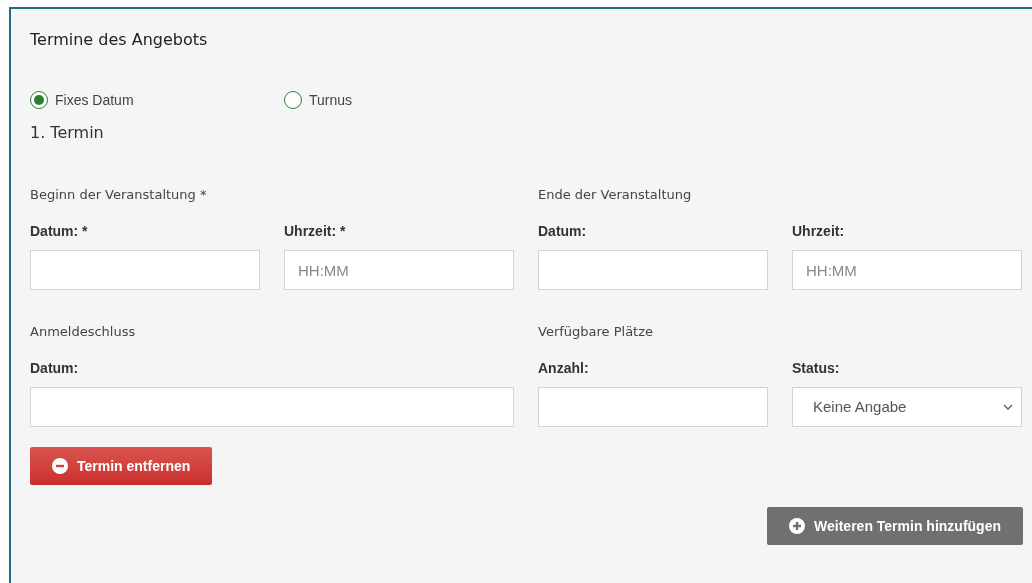 The image size is (1032, 583). What do you see at coordinates (411, 100) in the screenshot?
I see `radio-option: Turnus` at bounding box center [411, 100].